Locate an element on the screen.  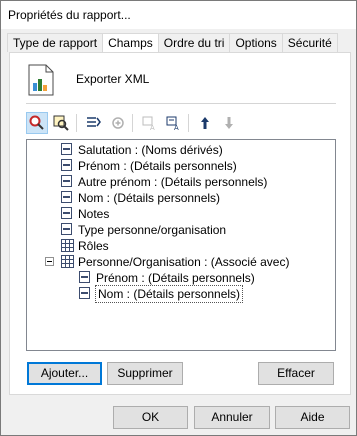
cancel-button: Annuler is located at coordinates (232, 417).